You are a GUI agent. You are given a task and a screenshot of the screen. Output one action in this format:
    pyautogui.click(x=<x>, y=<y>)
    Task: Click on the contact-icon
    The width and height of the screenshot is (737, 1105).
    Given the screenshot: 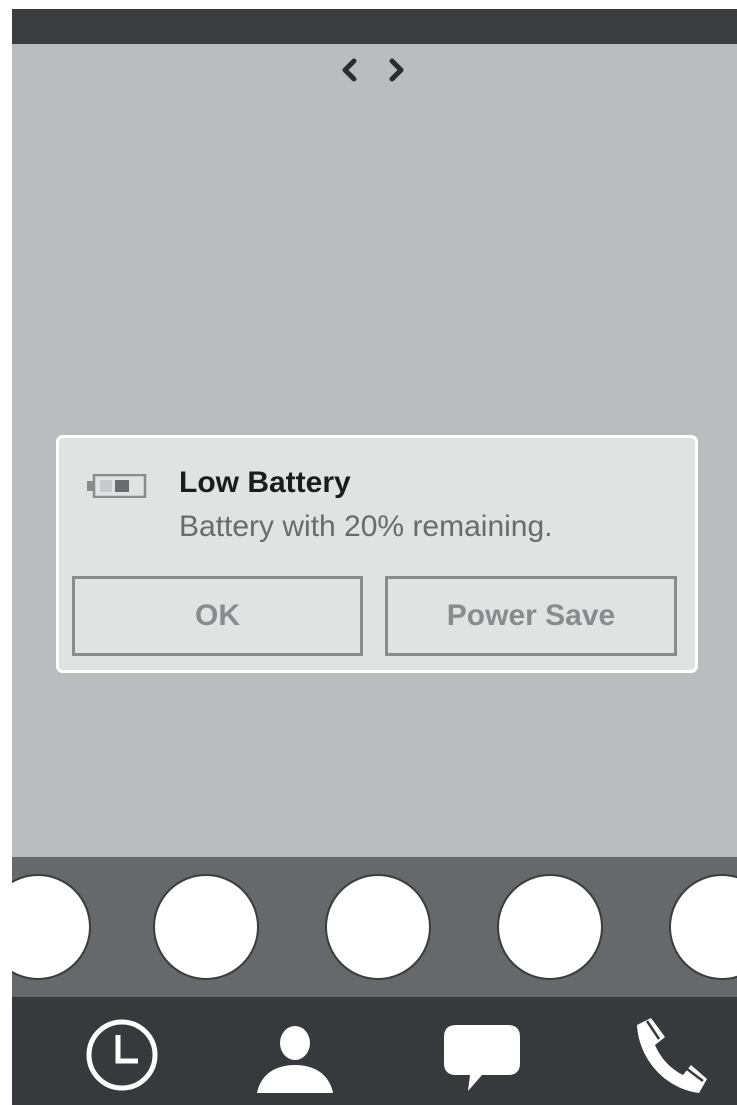 What is the action you would take?
    pyautogui.click(x=295, y=1055)
    